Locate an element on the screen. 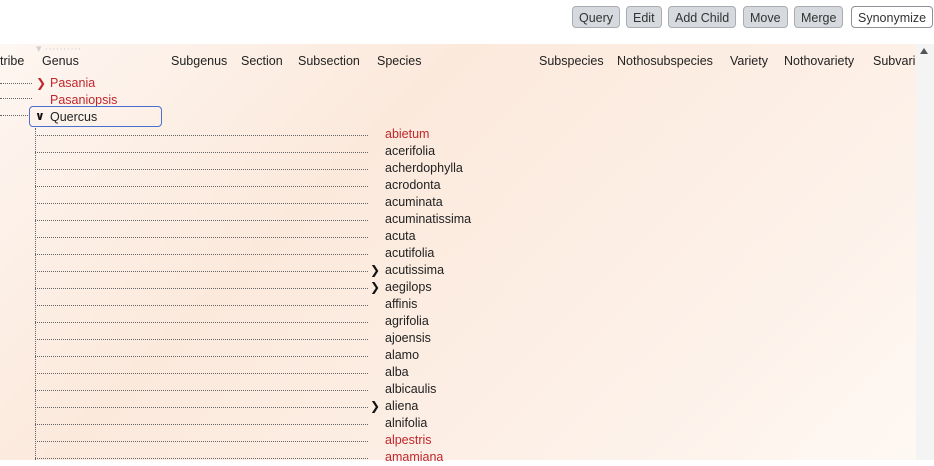 The height and width of the screenshot is (466, 934). species-abietum: abietum is located at coordinates (407, 134).